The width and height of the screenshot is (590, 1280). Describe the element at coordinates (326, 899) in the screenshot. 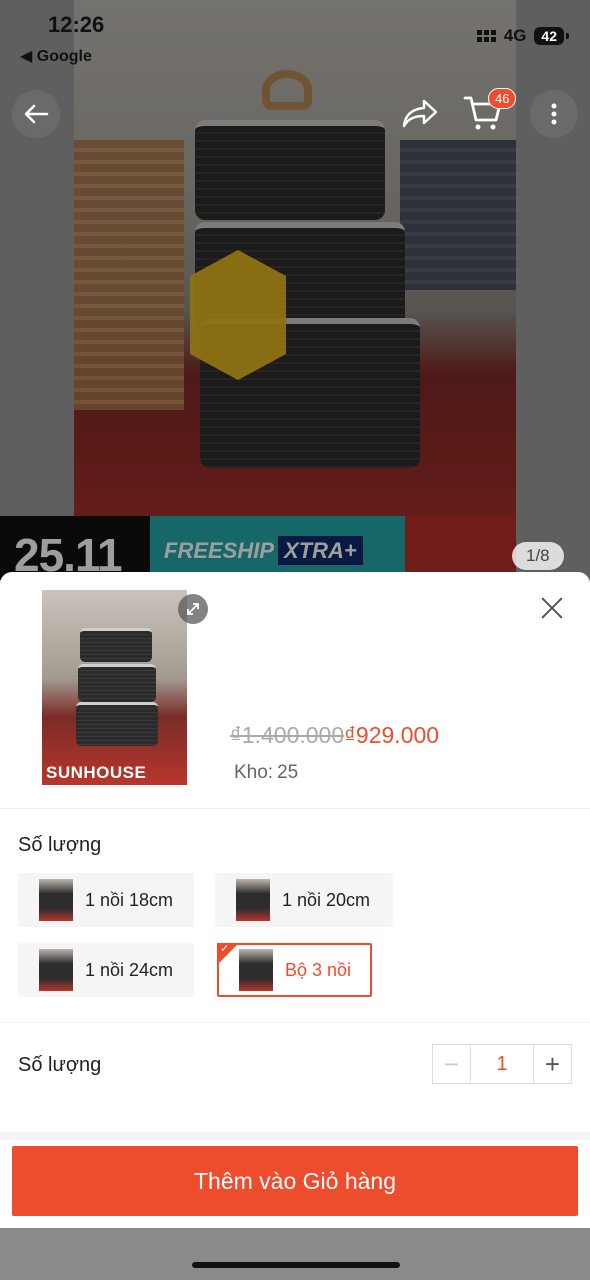

I see `variant-label: 1 nồi 20cm` at that location.